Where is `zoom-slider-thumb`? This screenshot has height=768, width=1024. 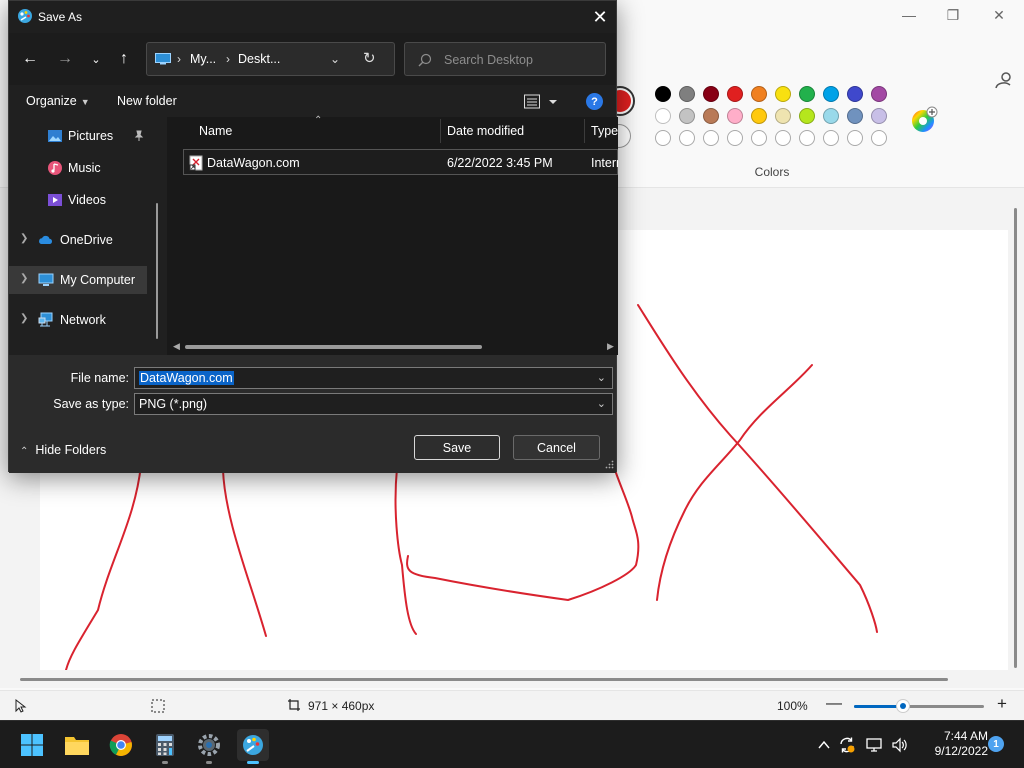 zoom-slider-thumb is located at coordinates (903, 706).